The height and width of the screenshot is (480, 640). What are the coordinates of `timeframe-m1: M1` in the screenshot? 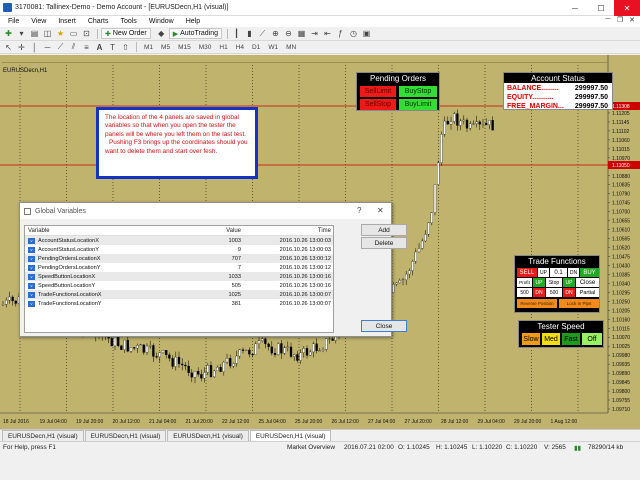 It's located at (148, 47).